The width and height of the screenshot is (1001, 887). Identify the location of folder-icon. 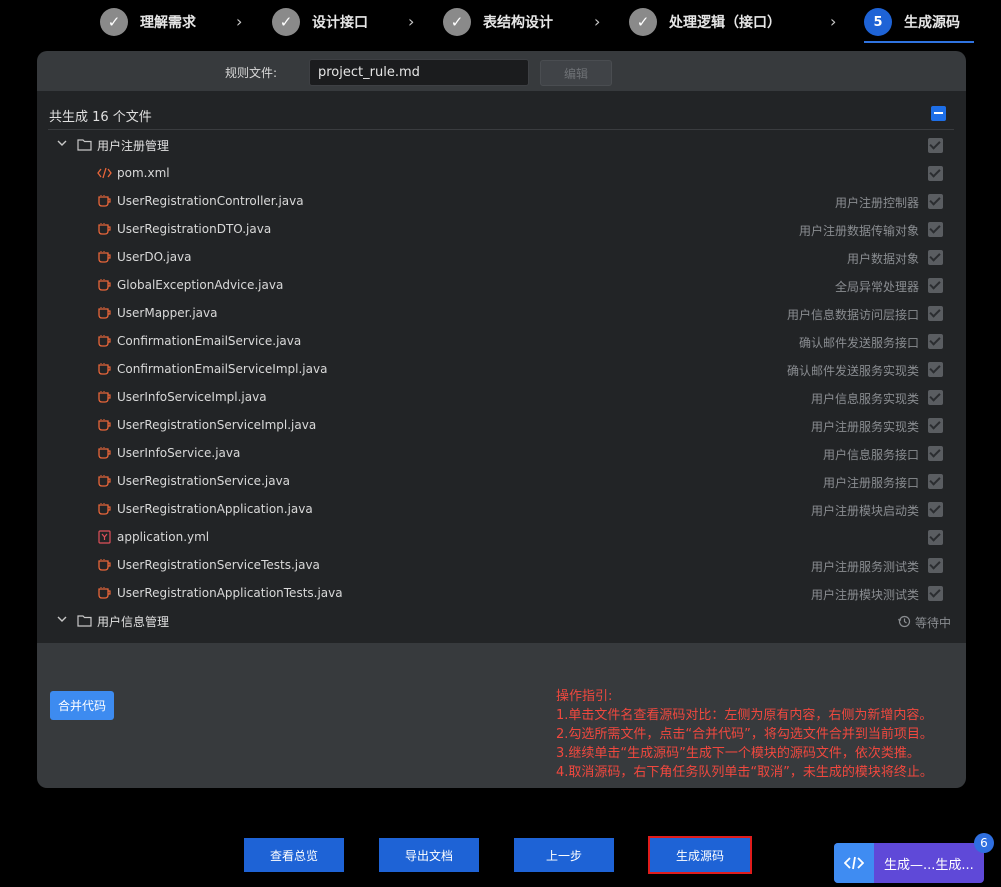
(84, 144).